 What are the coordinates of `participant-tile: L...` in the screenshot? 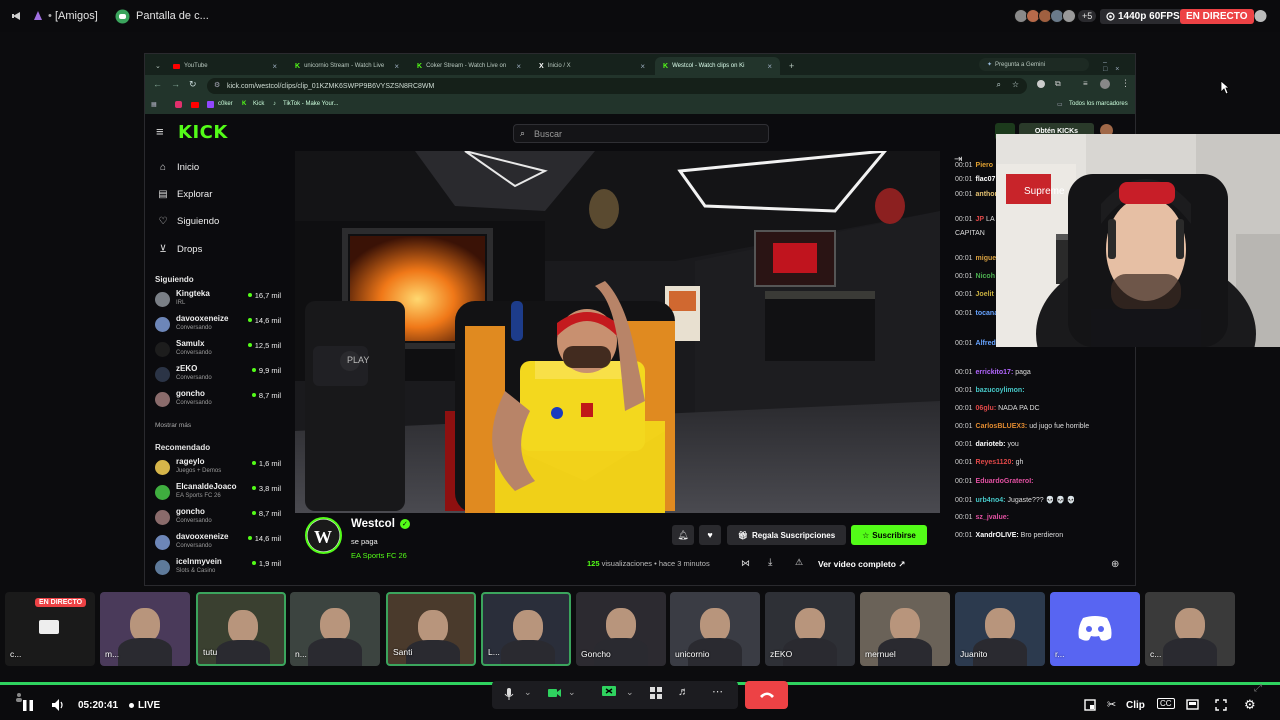 It's located at (526, 629).